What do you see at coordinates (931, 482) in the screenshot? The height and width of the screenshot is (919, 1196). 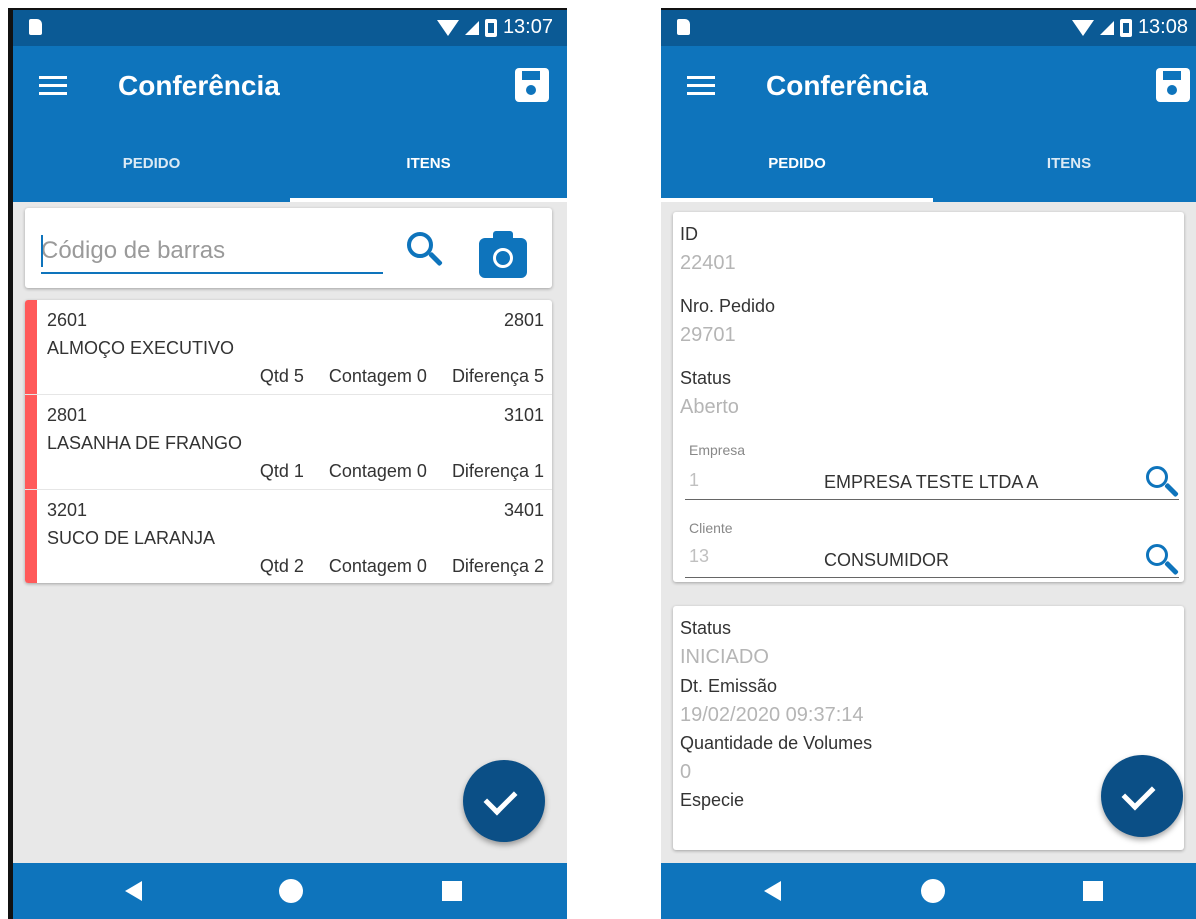 I see `empresa-name: EMPRESA TESTE LTDA A` at bounding box center [931, 482].